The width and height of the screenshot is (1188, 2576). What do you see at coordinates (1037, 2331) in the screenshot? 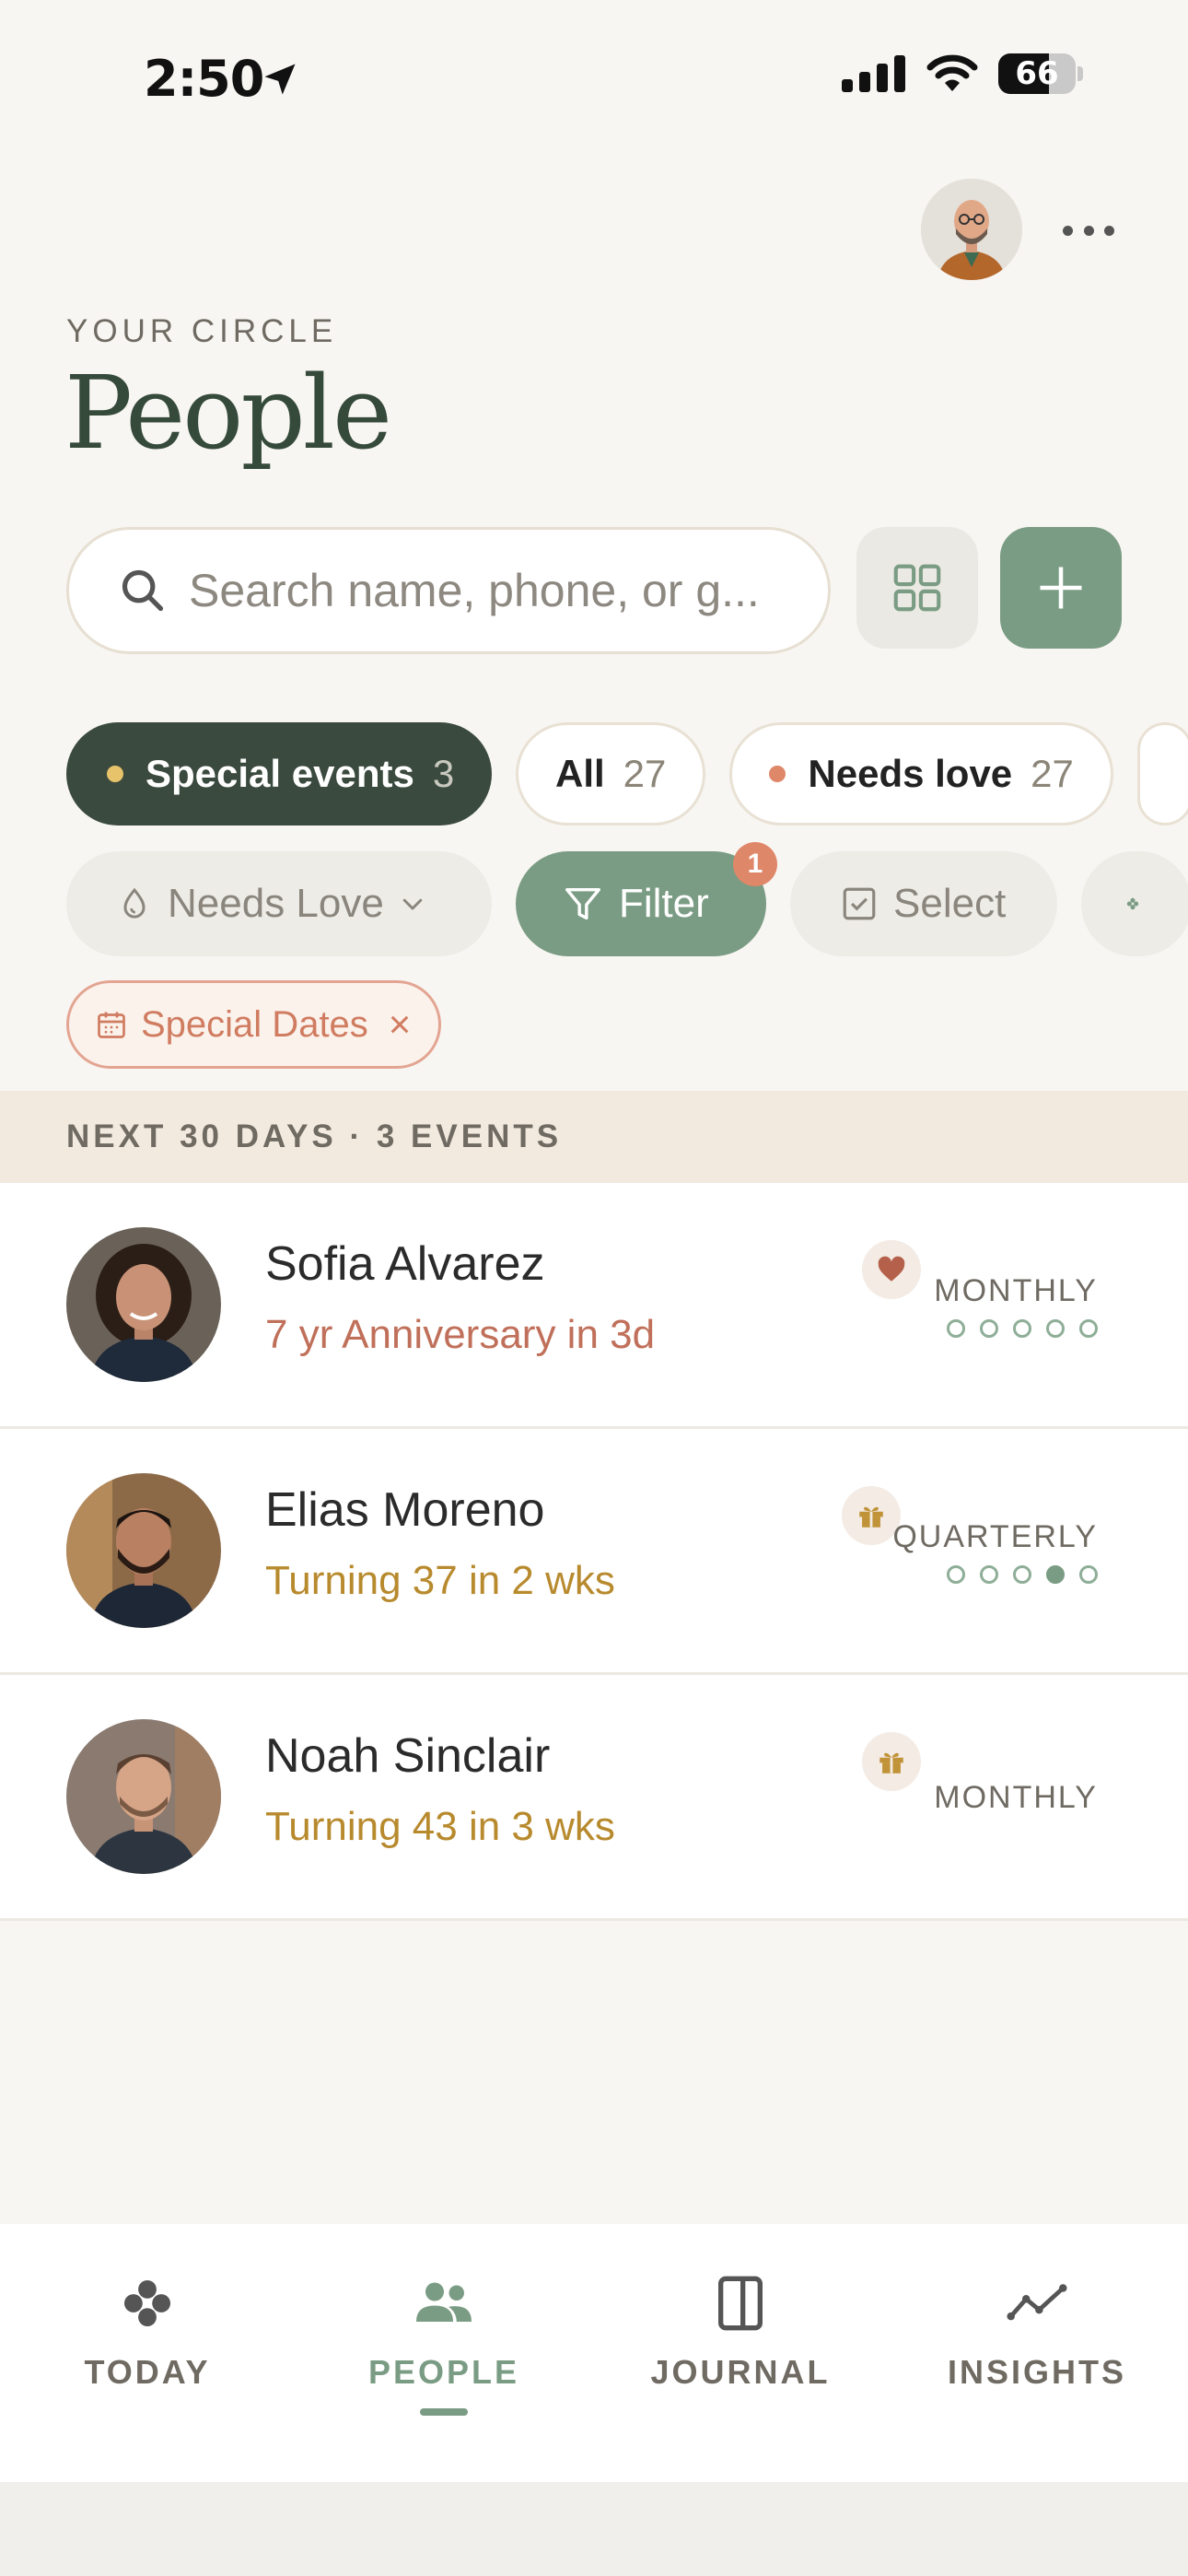
I see `tab-insights: INSIGHTS` at bounding box center [1037, 2331].